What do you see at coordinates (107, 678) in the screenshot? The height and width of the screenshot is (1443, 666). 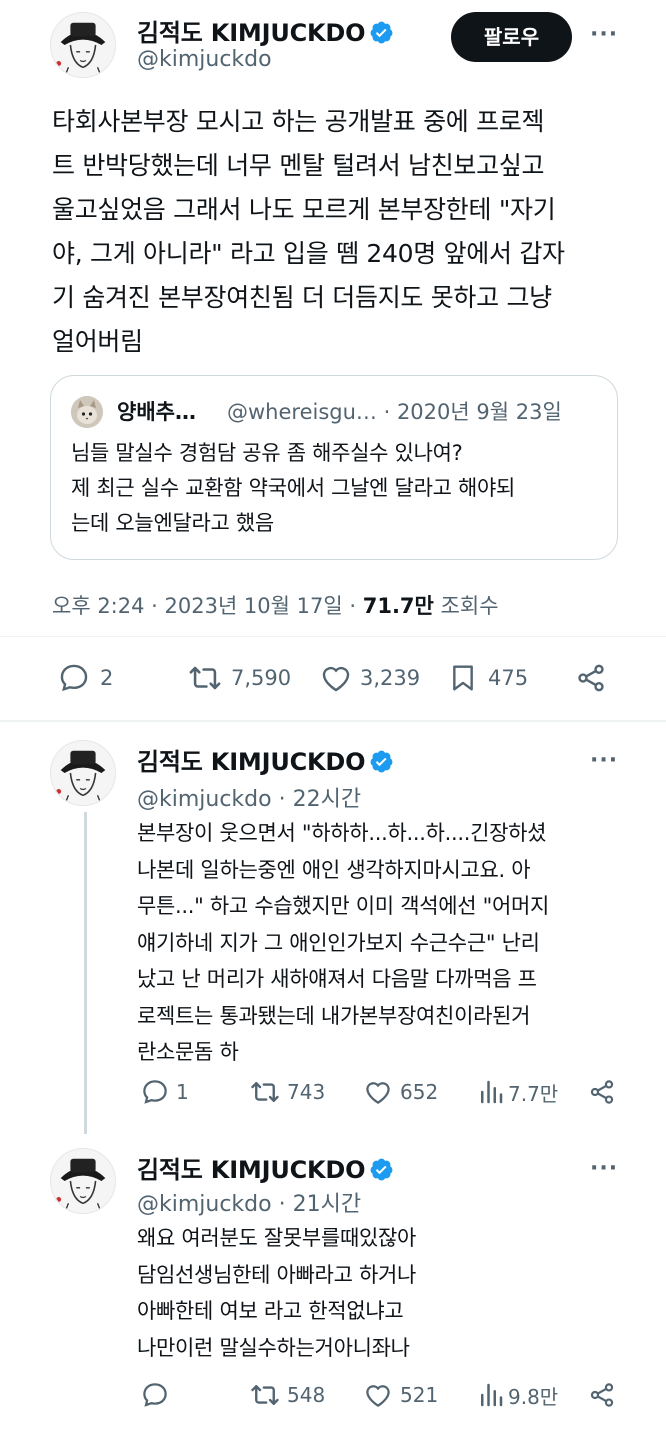 I see `reply-count: 2` at bounding box center [107, 678].